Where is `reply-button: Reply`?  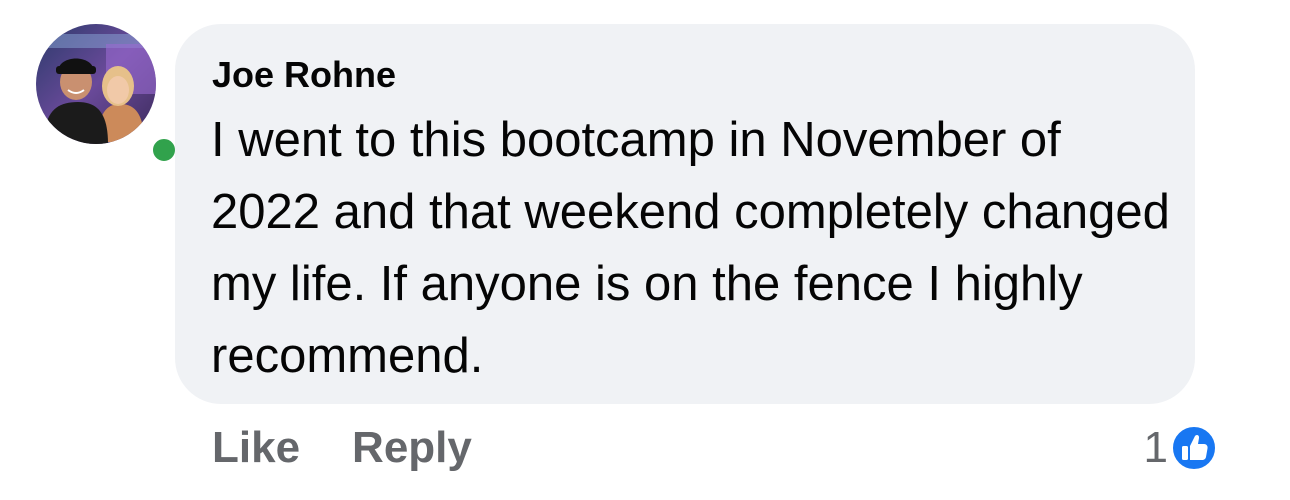 reply-button: Reply is located at coordinates (412, 448).